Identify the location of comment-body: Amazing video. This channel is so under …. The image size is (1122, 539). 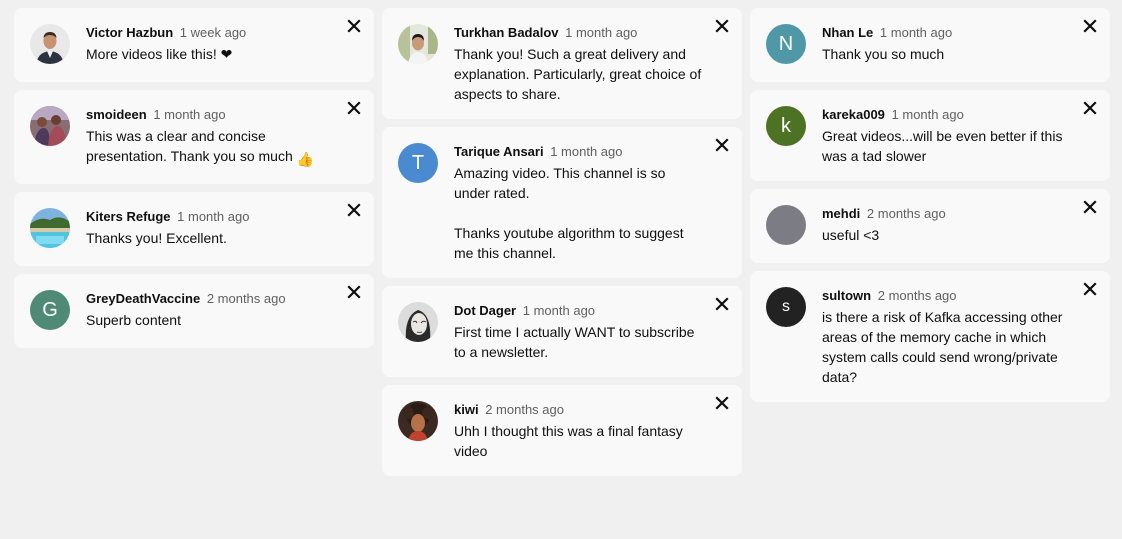
(569, 213).